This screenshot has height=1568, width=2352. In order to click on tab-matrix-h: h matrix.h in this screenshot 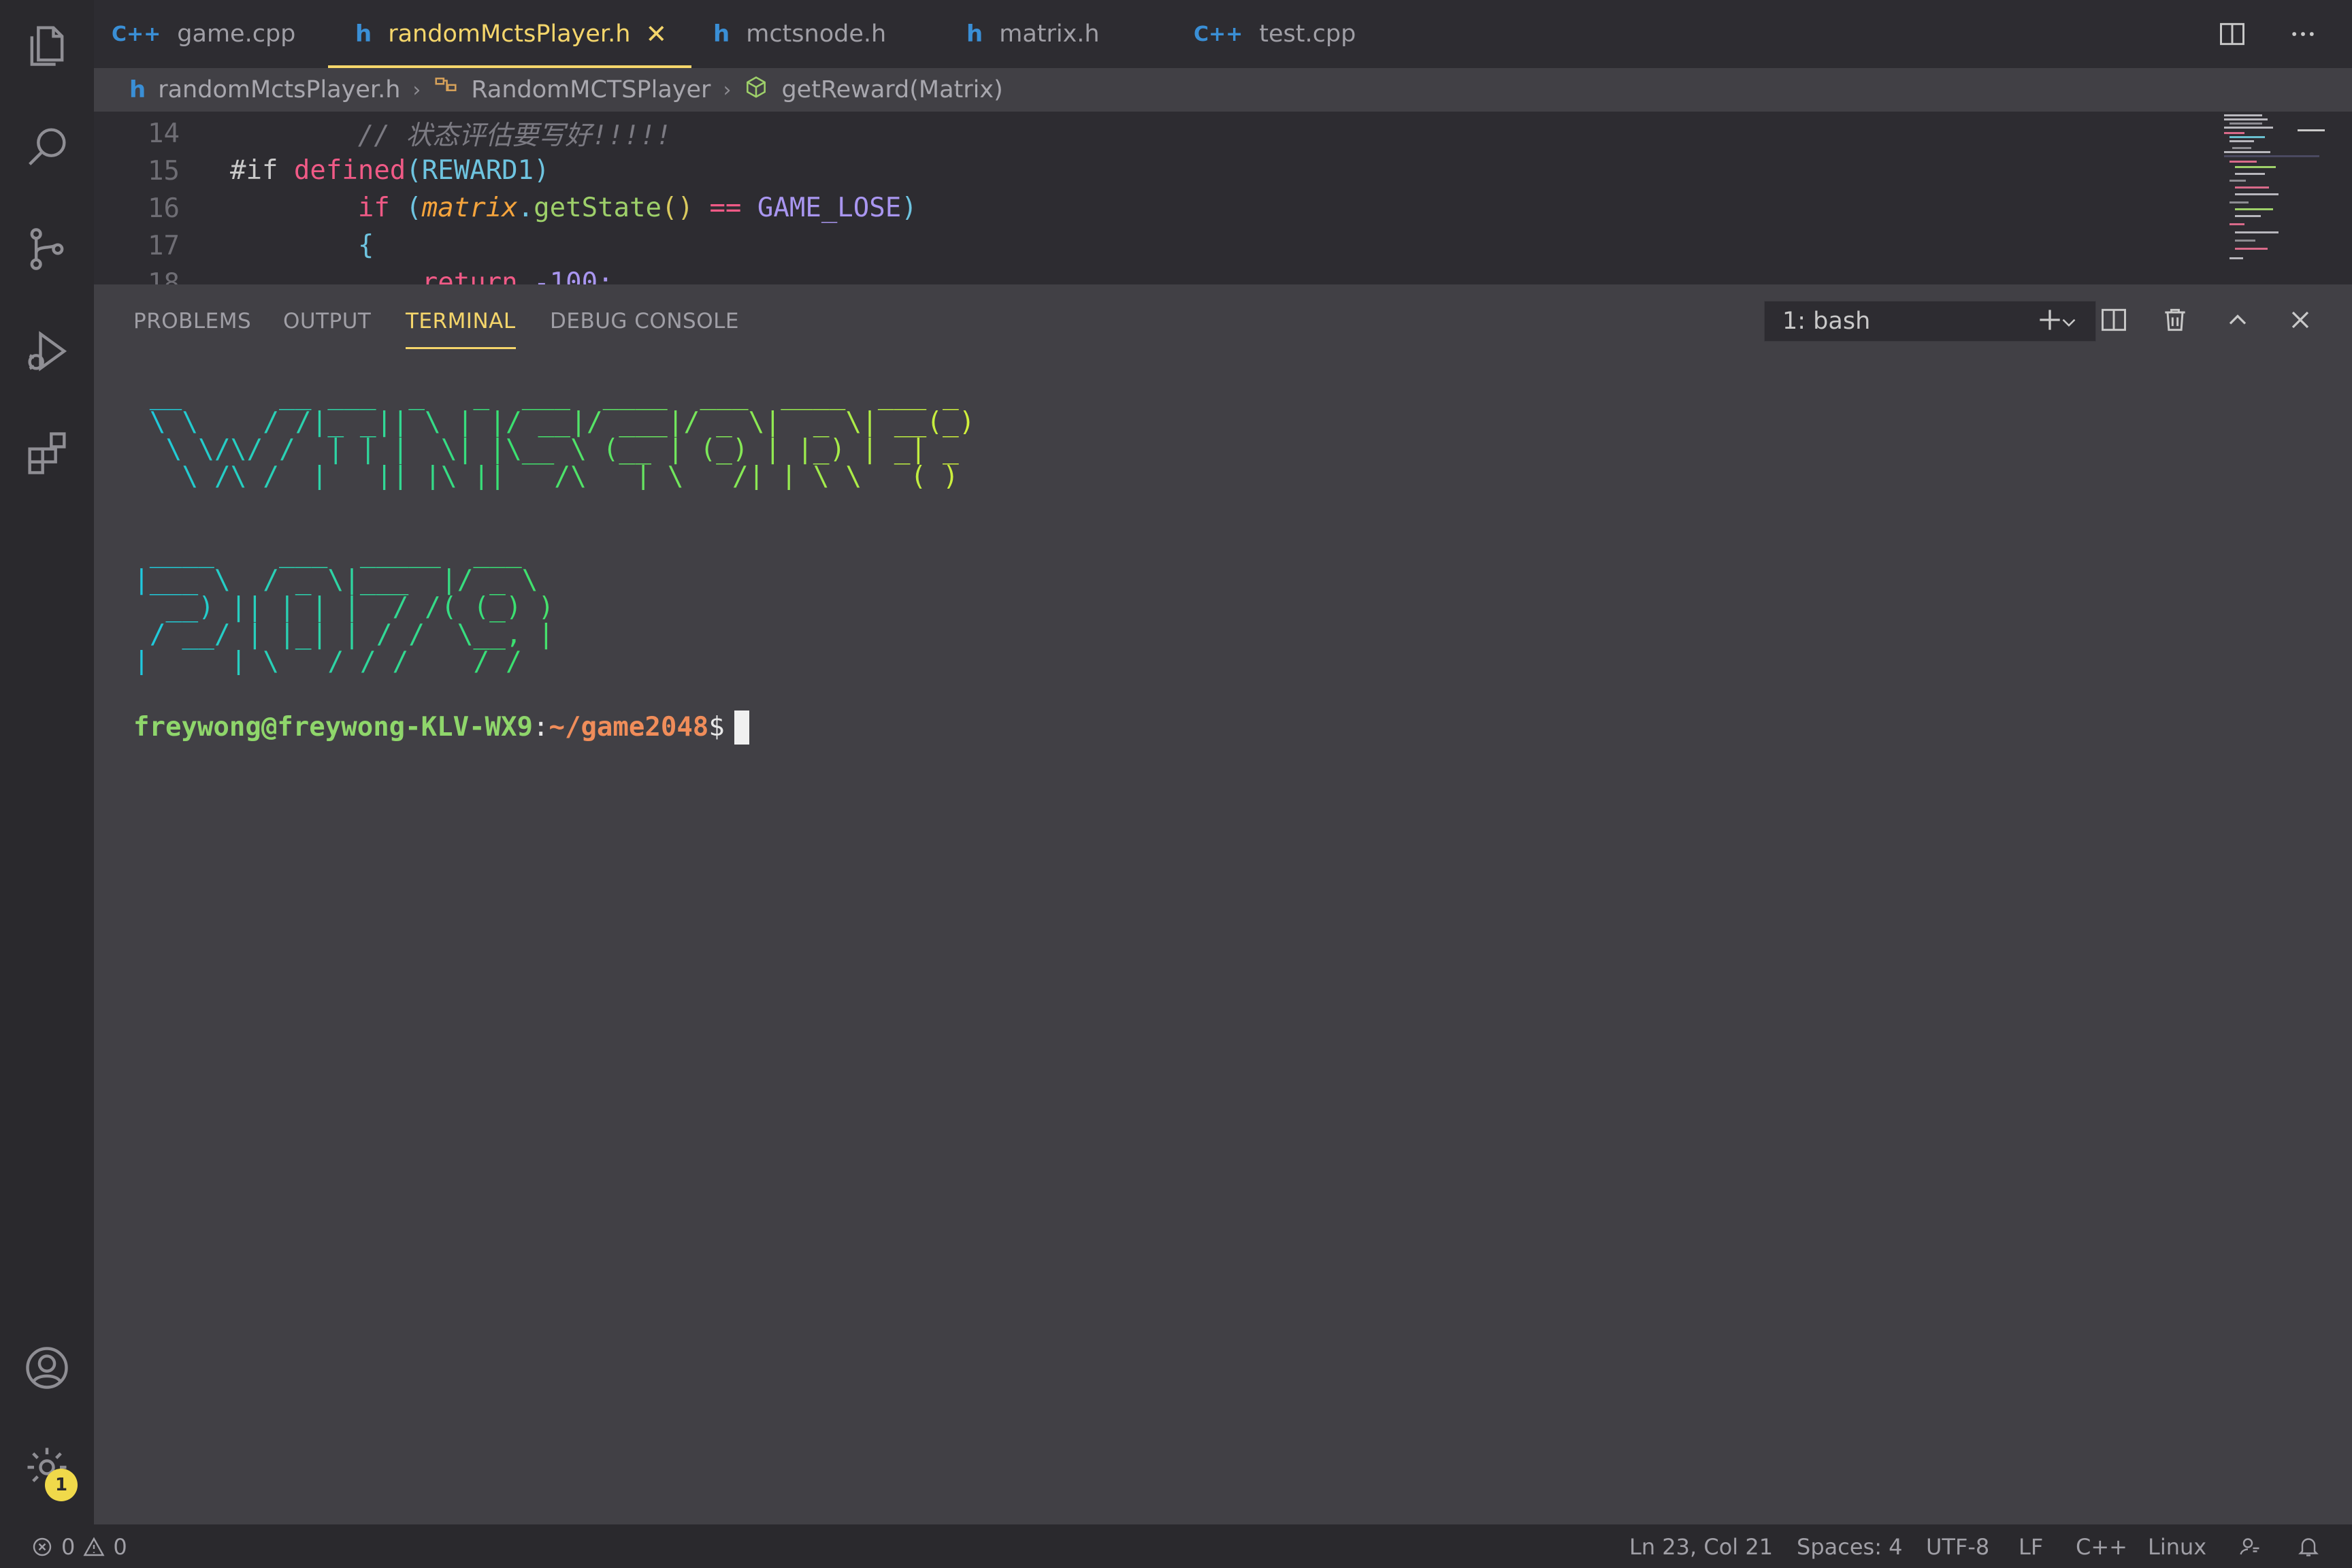, I will do `click(1033, 34)`.